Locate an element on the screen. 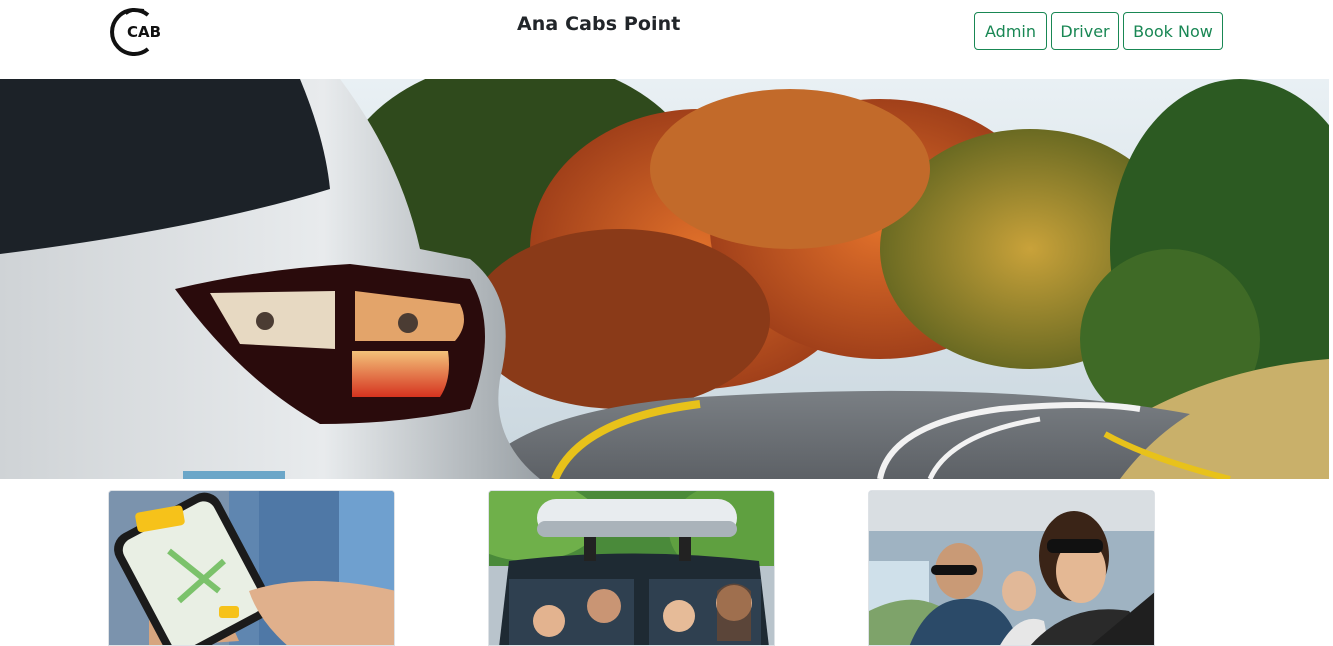 This screenshot has height=646, width=1333. admin-button: Admin is located at coordinates (1010, 31).